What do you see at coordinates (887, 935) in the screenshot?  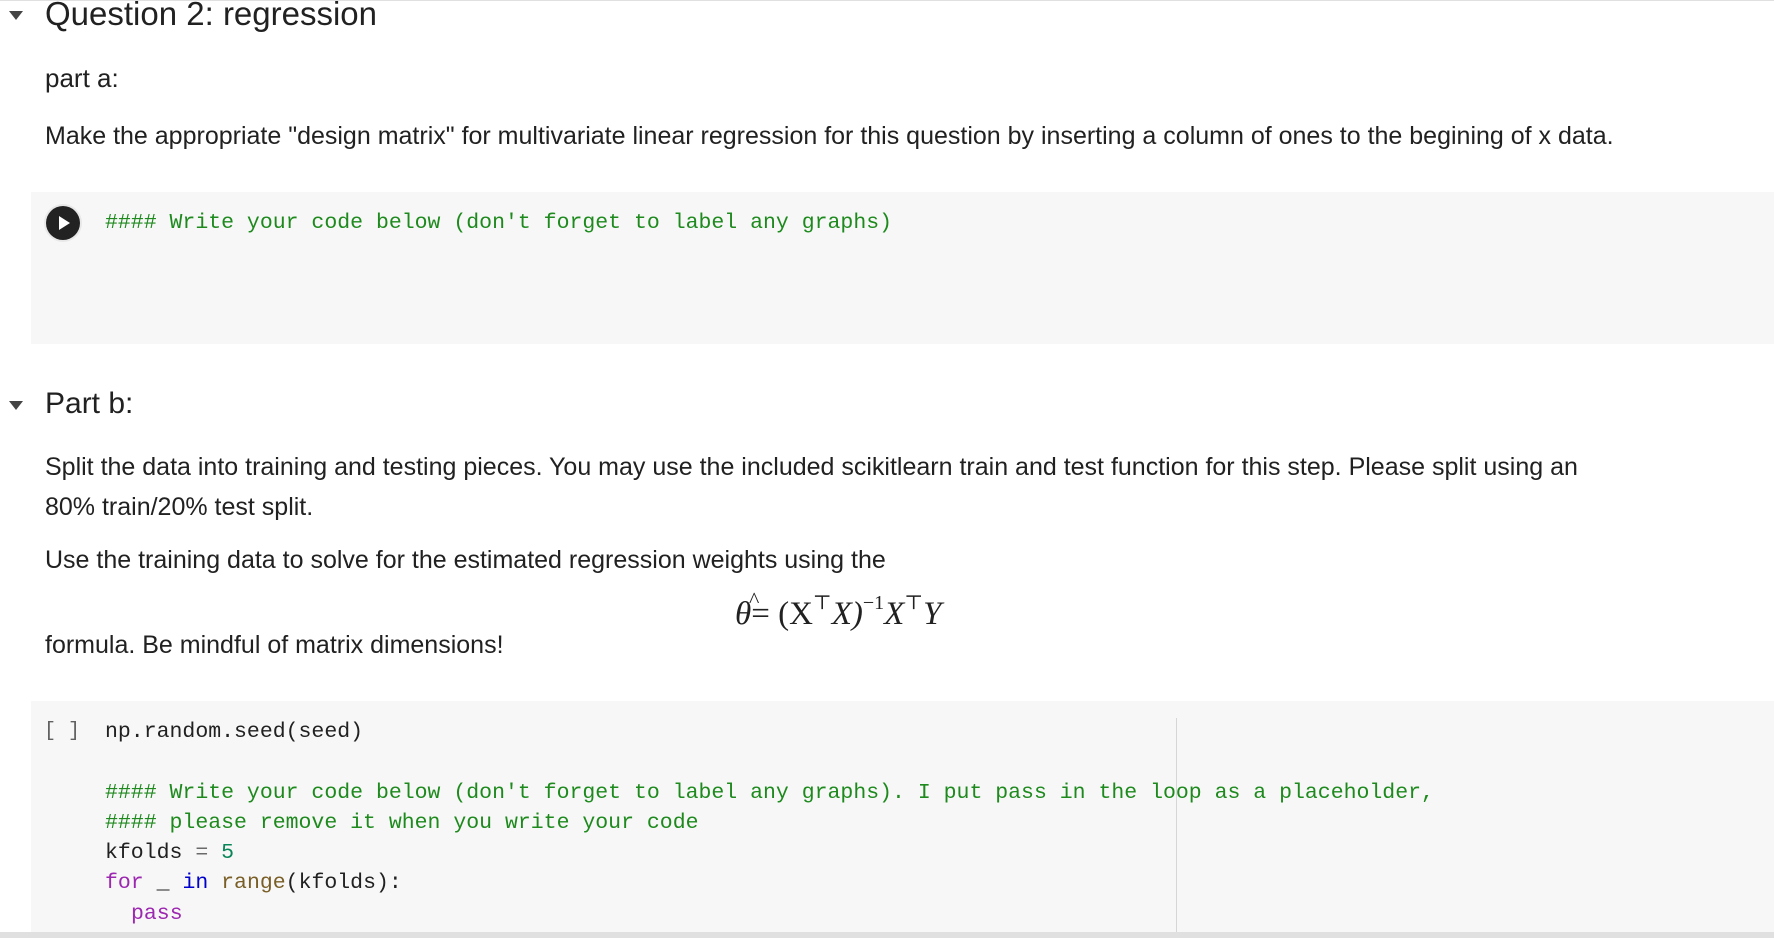 I see `horizontal-scrollbar` at bounding box center [887, 935].